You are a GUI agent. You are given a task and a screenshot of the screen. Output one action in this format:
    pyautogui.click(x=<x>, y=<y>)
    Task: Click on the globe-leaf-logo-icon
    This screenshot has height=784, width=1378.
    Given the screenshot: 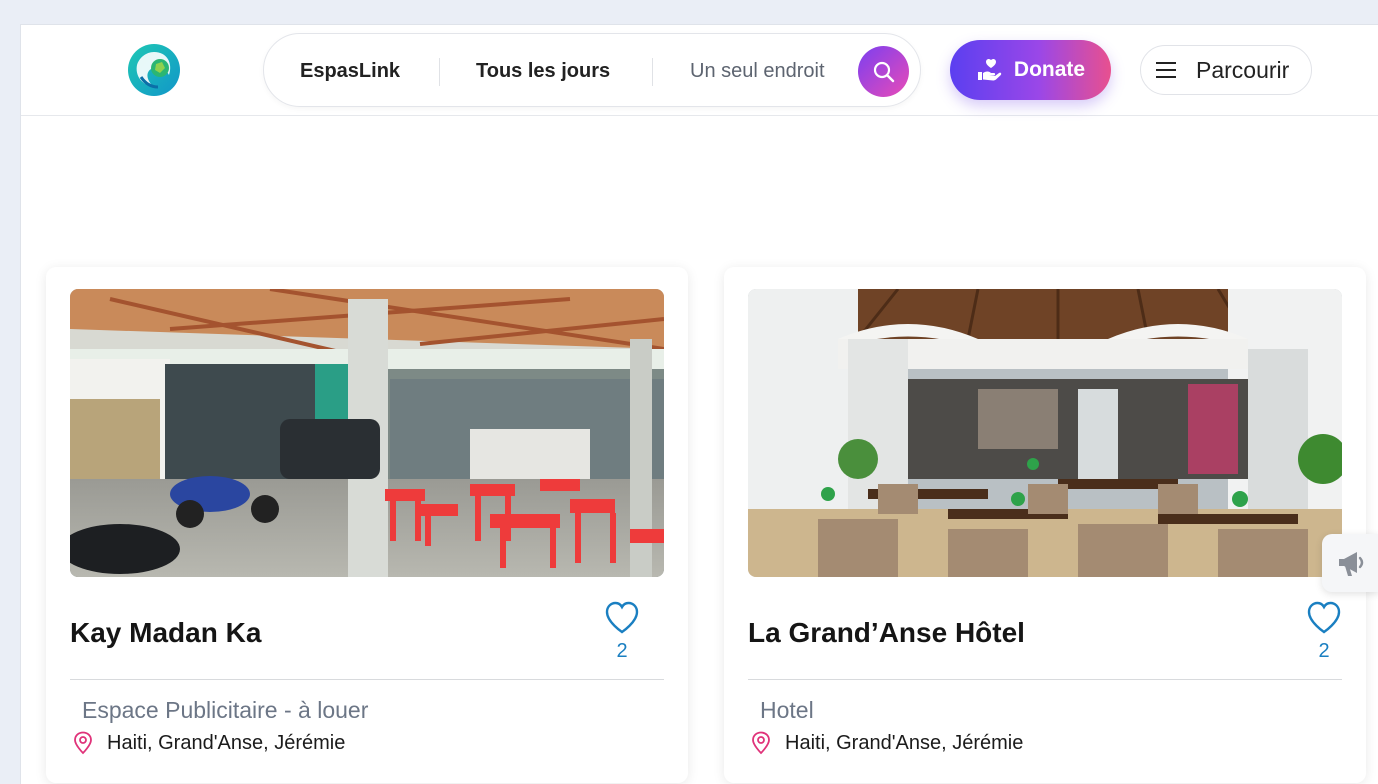 What is the action you would take?
    pyautogui.click(x=154, y=70)
    